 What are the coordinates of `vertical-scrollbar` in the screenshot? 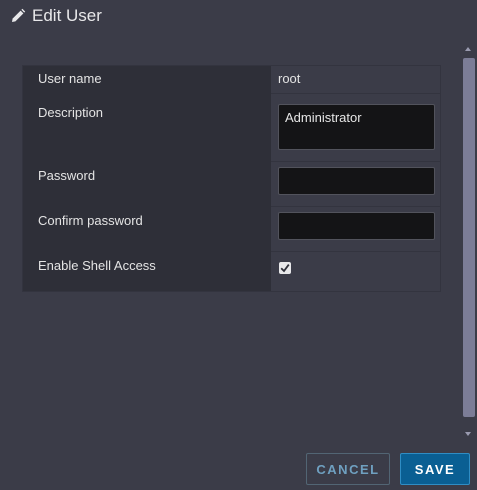 It's located at (469, 243).